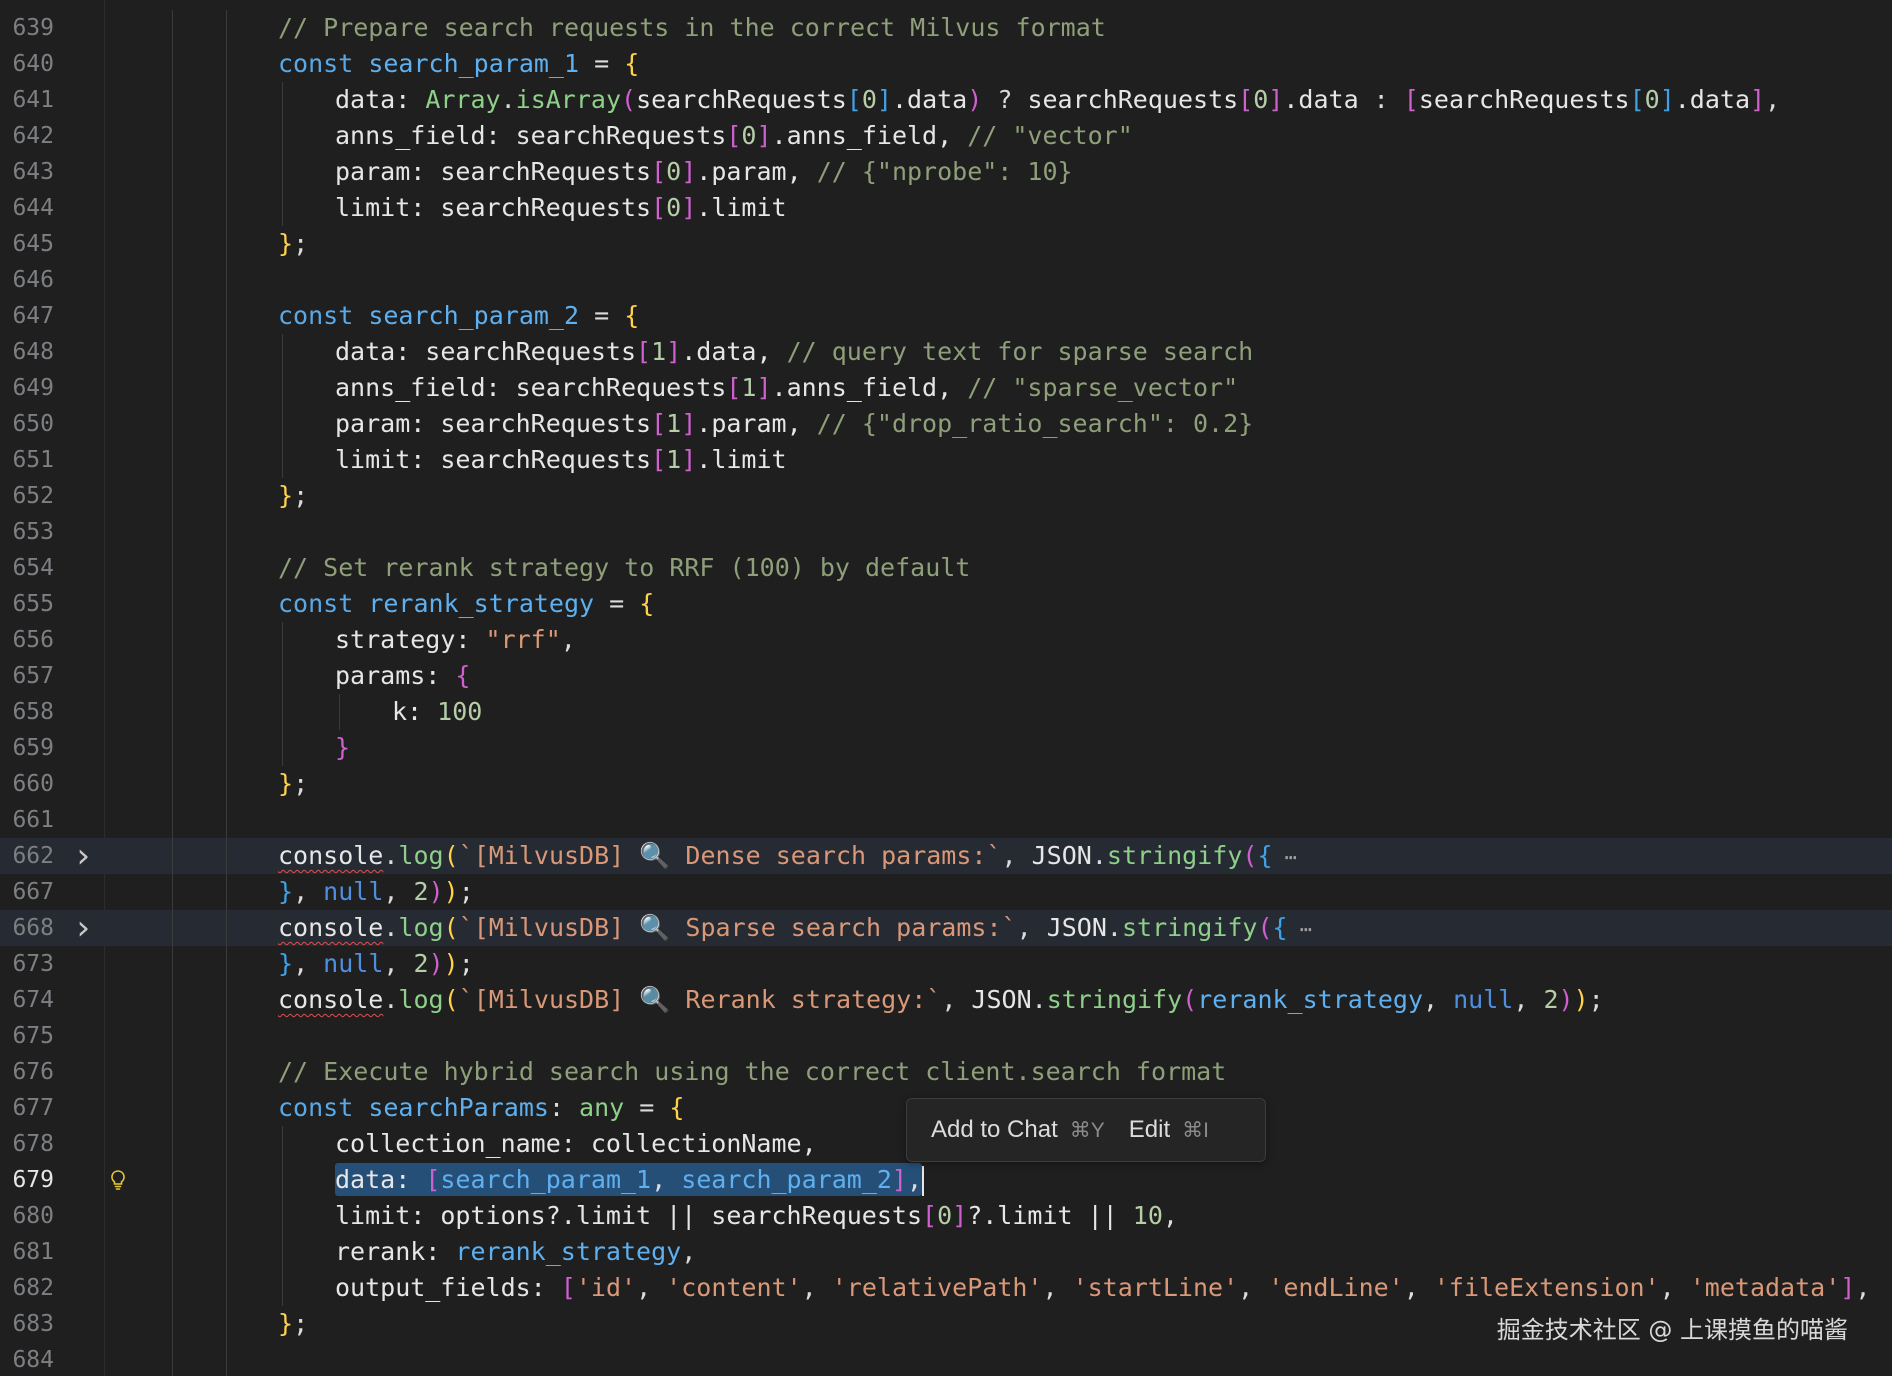  Describe the element at coordinates (741, 207) in the screenshot. I see `code-token: .limit` at that location.